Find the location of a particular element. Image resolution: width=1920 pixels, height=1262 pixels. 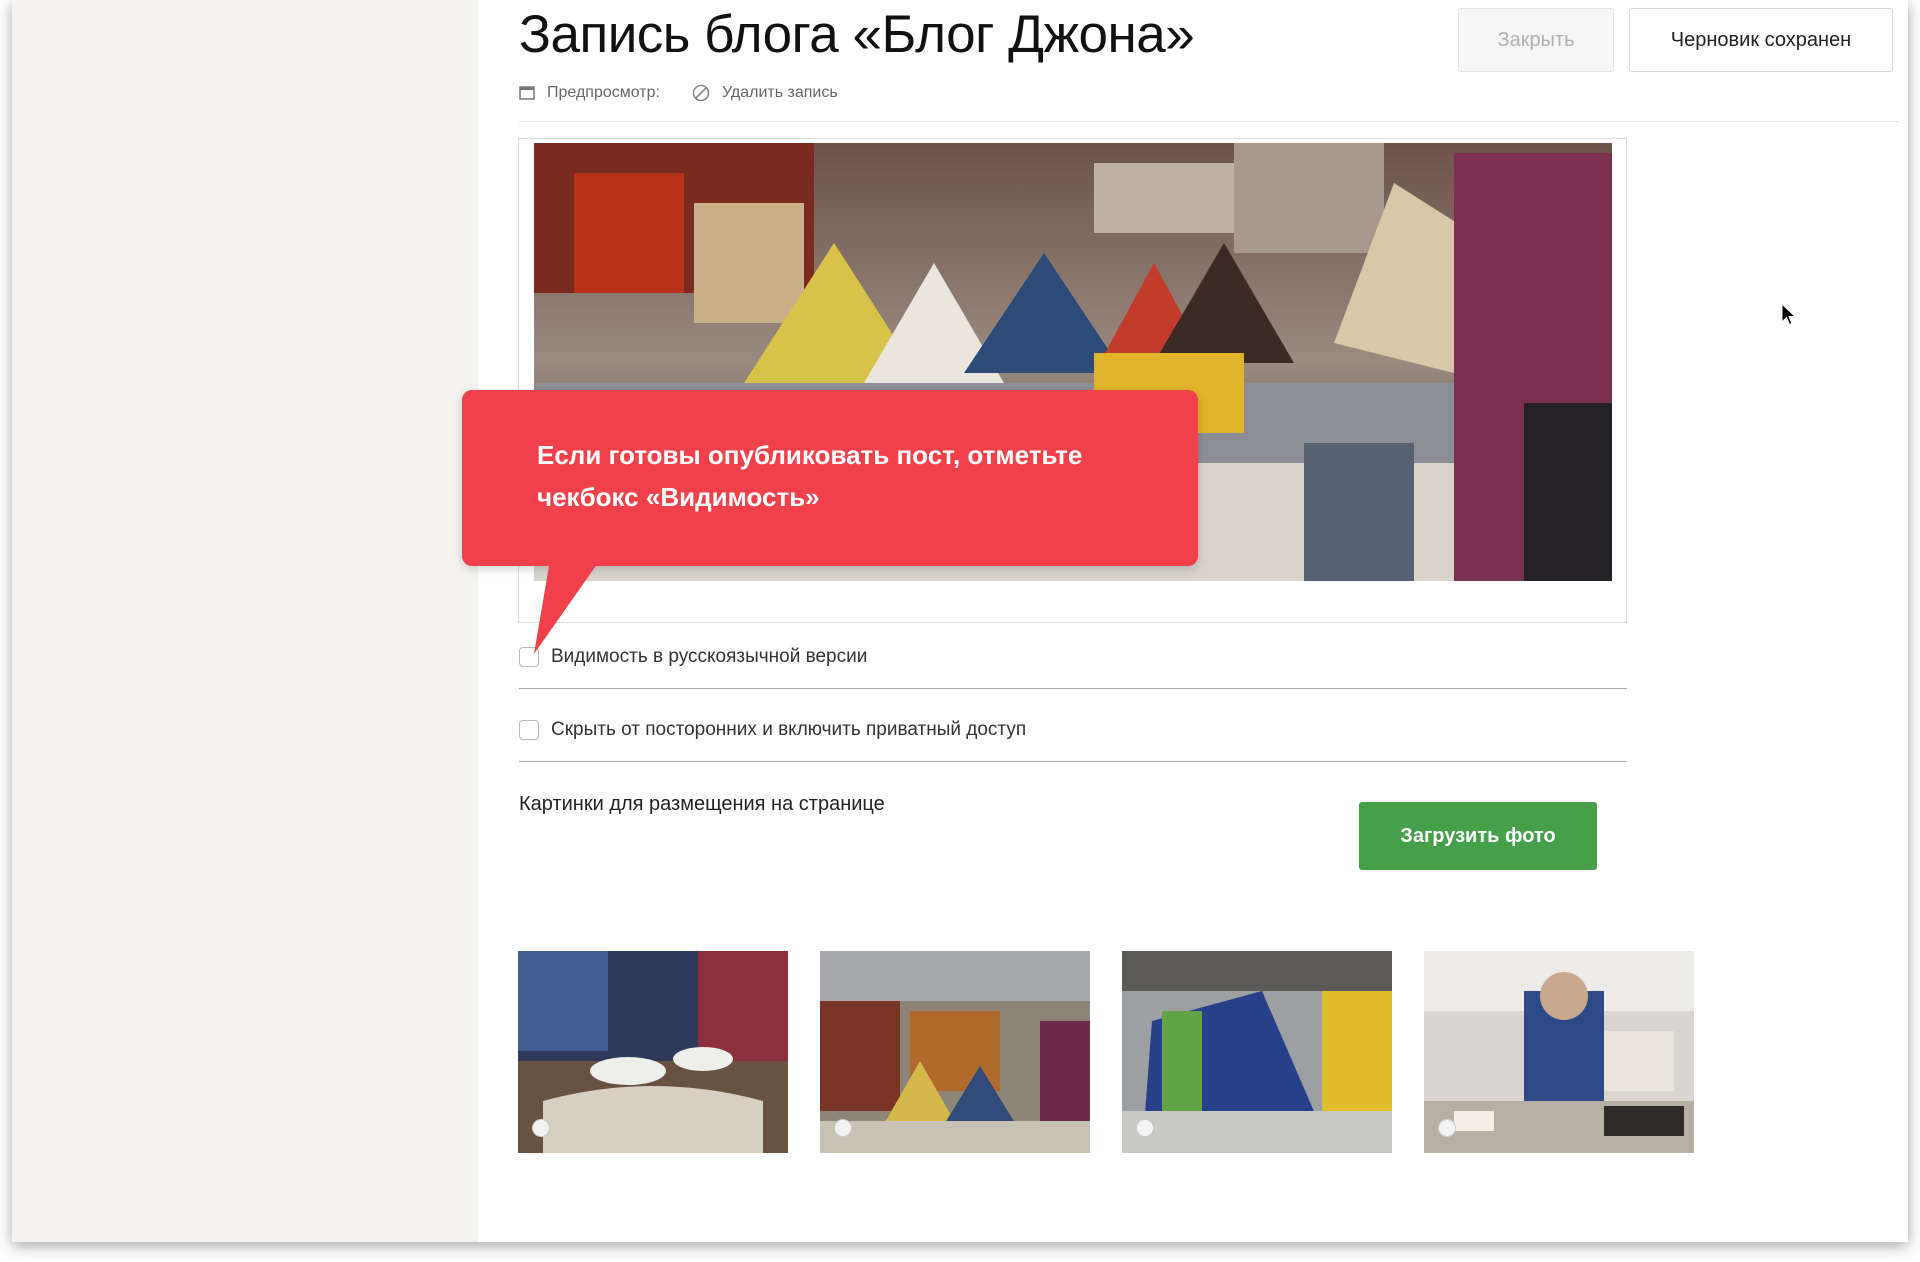

tooltip-pointer-icon is located at coordinates (567, 607).